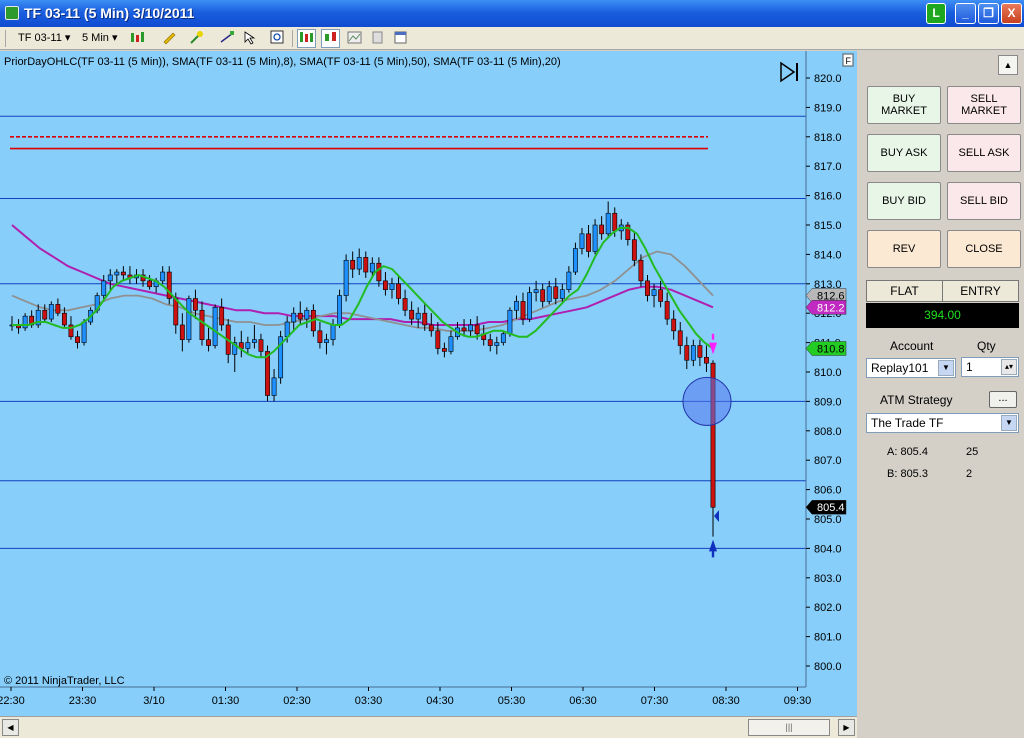 The image size is (1024, 738). Describe the element at coordinates (942, 423) in the screenshot. I see `atm-strategy-select: The Trade TF ▼` at that location.